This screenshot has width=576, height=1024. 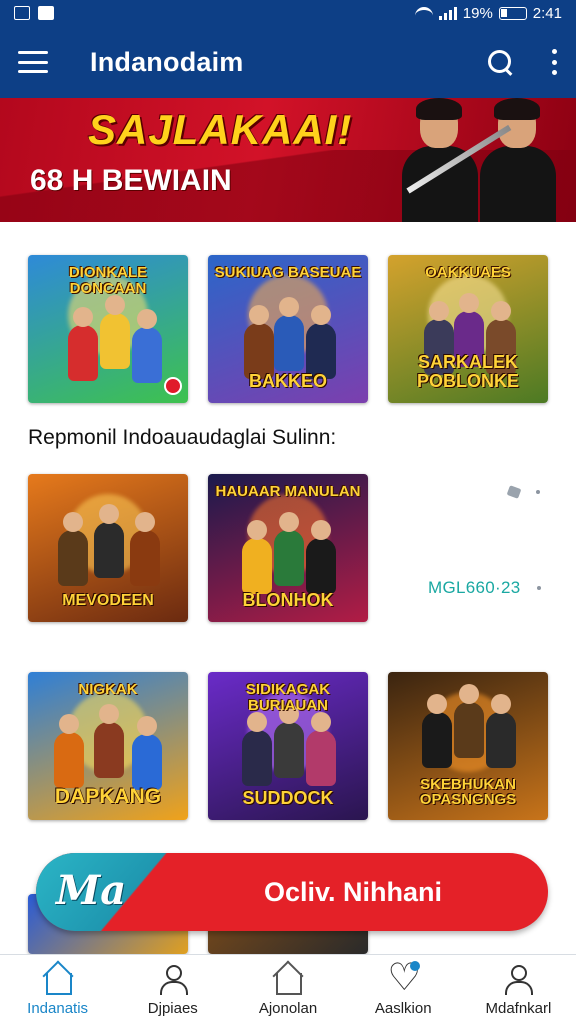 I want to click on nav-item-store: Ajonolan, so click(x=287, y=989).